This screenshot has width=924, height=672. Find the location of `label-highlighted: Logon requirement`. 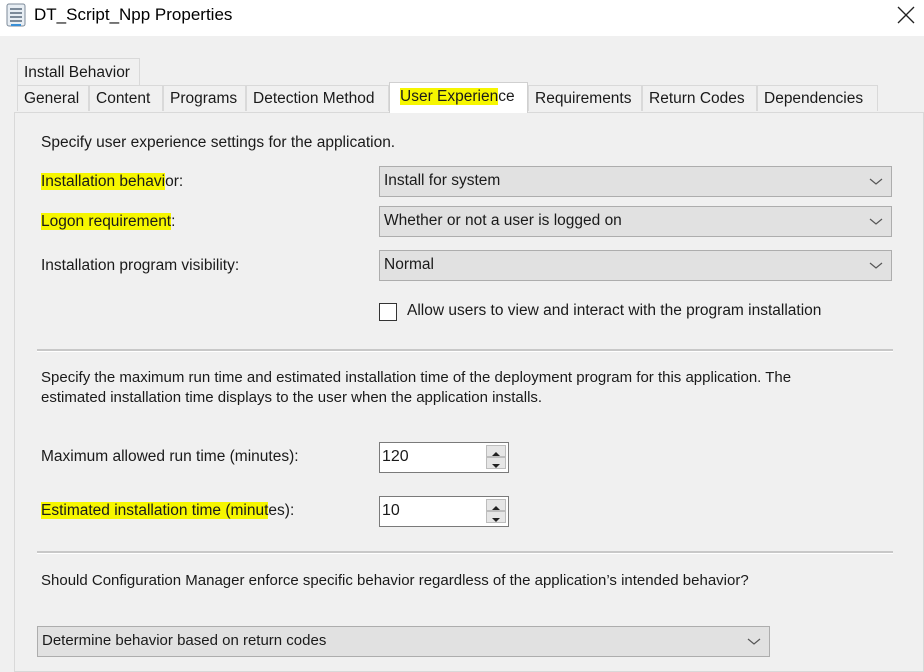

label-highlighted: Logon requirement is located at coordinates (106, 221).